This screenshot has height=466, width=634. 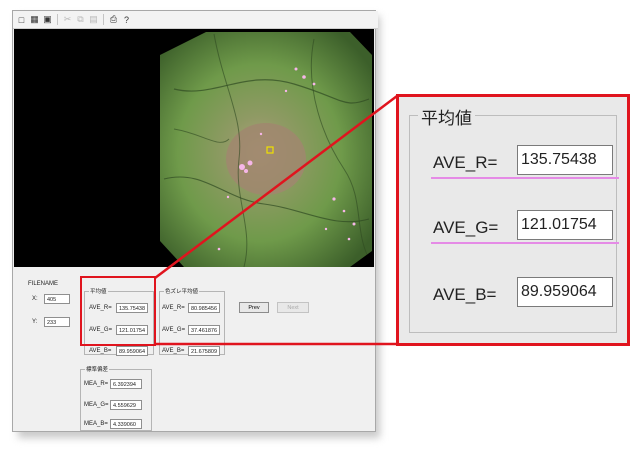 I want to click on zoom-r-underline, so click(x=525, y=178).